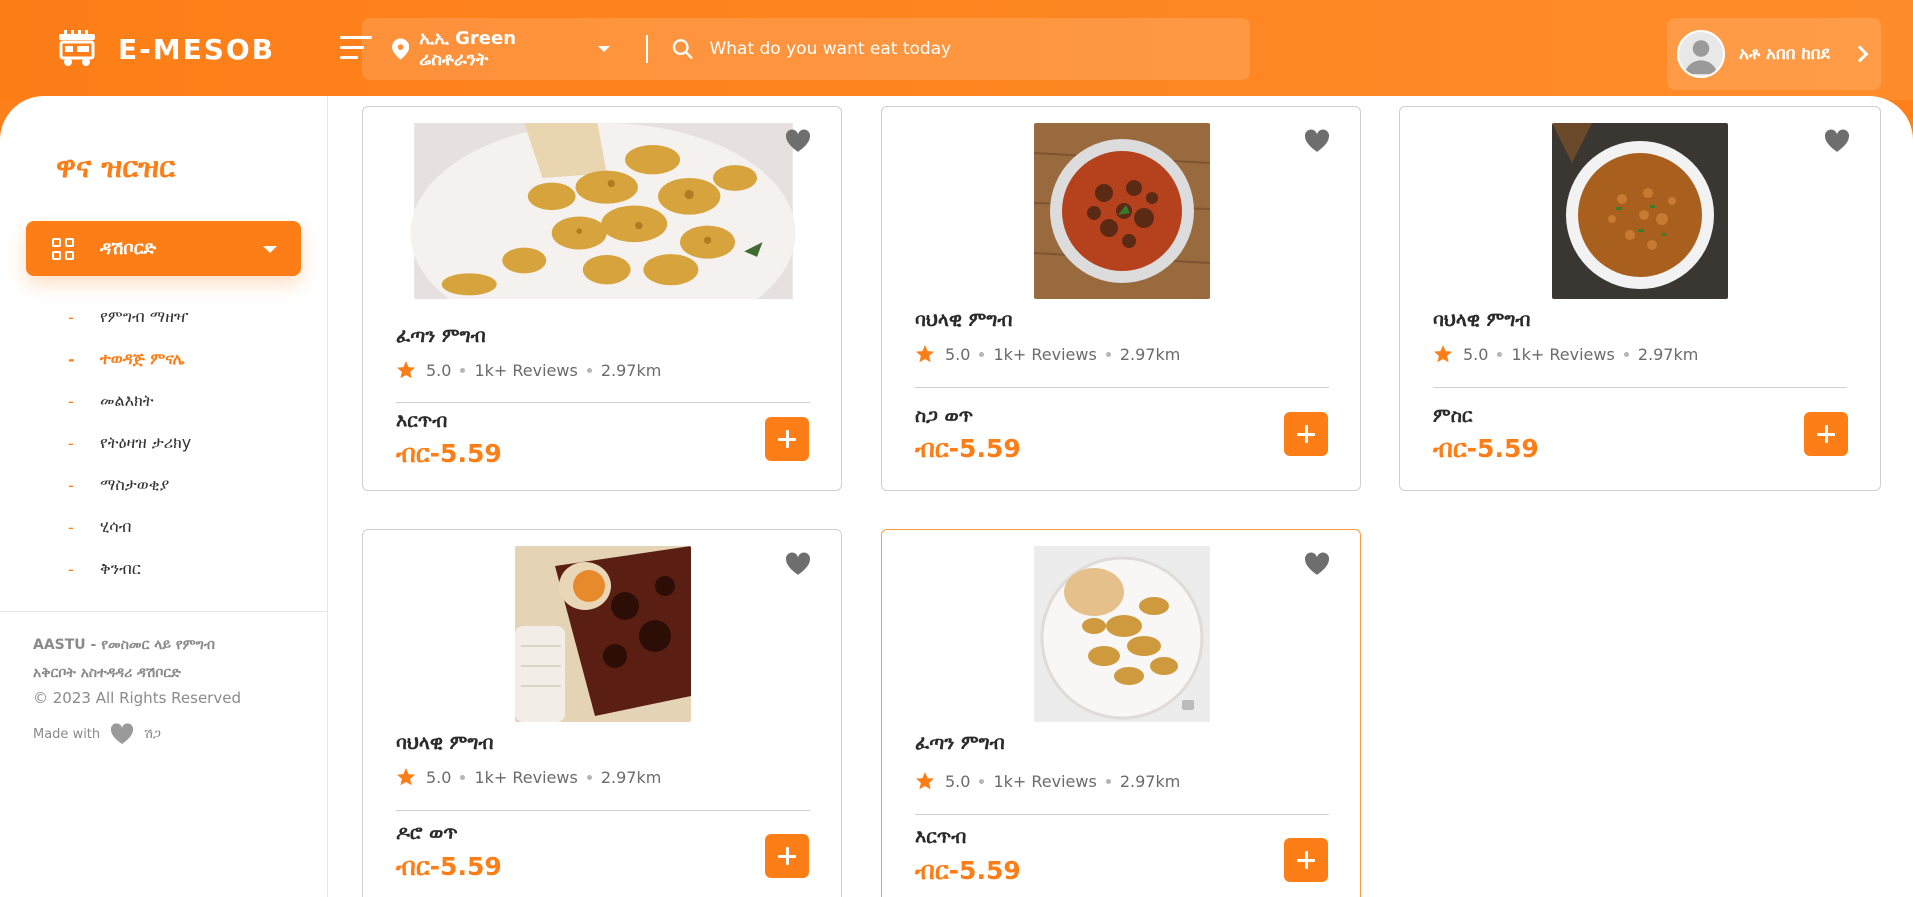 The width and height of the screenshot is (1913, 897). I want to click on sidebar-item-food-order: - የምግብ ማዘዣ, so click(129, 317).